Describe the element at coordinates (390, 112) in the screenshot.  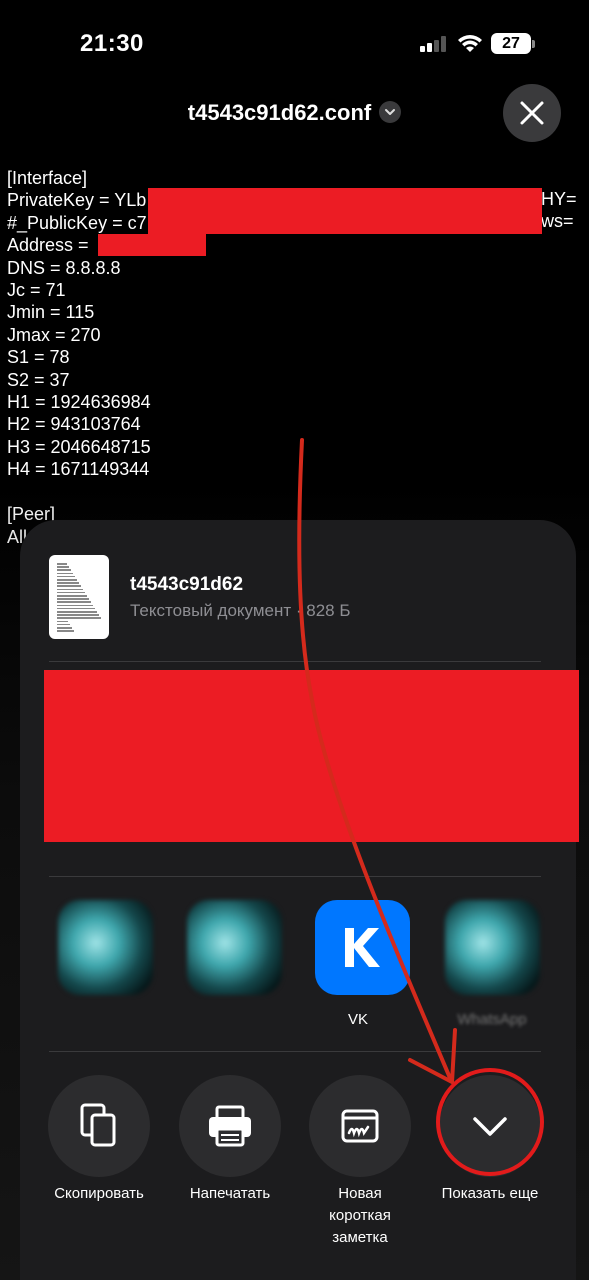
I see `chevron-down-icon` at that location.